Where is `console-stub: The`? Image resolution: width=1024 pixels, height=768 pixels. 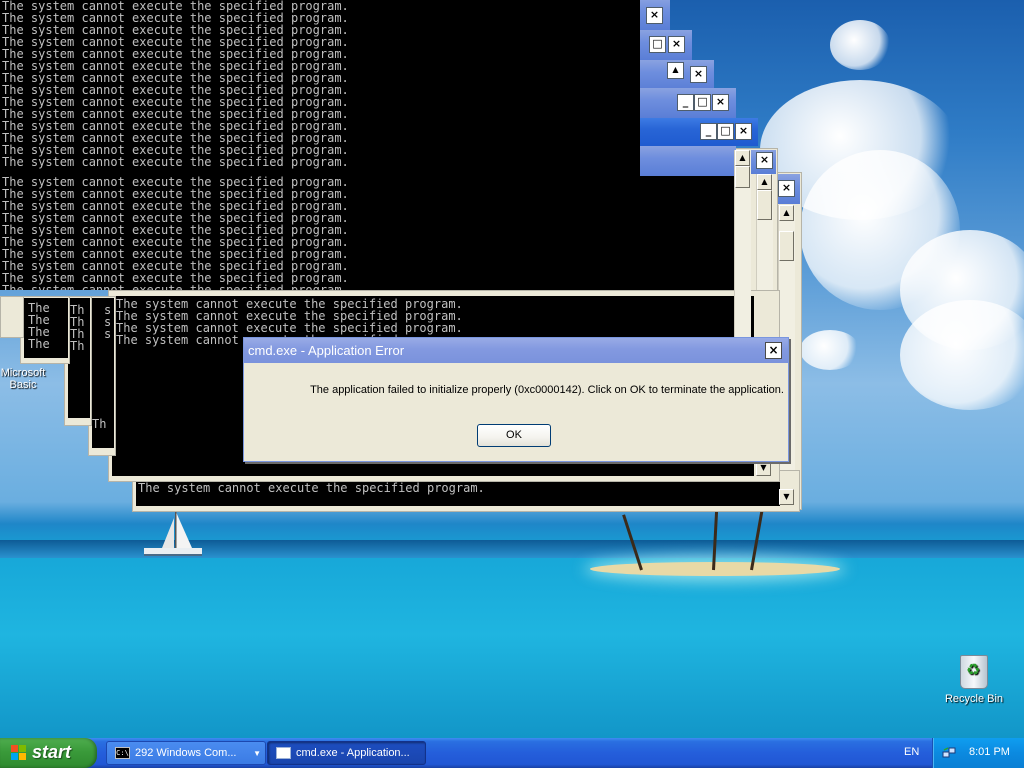
console-stub: The is located at coordinates (39, 344).